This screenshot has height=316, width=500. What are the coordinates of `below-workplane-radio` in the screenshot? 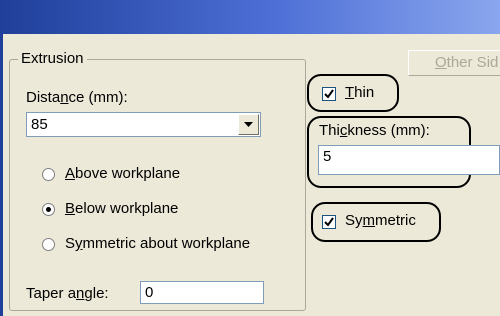 It's located at (48, 209).